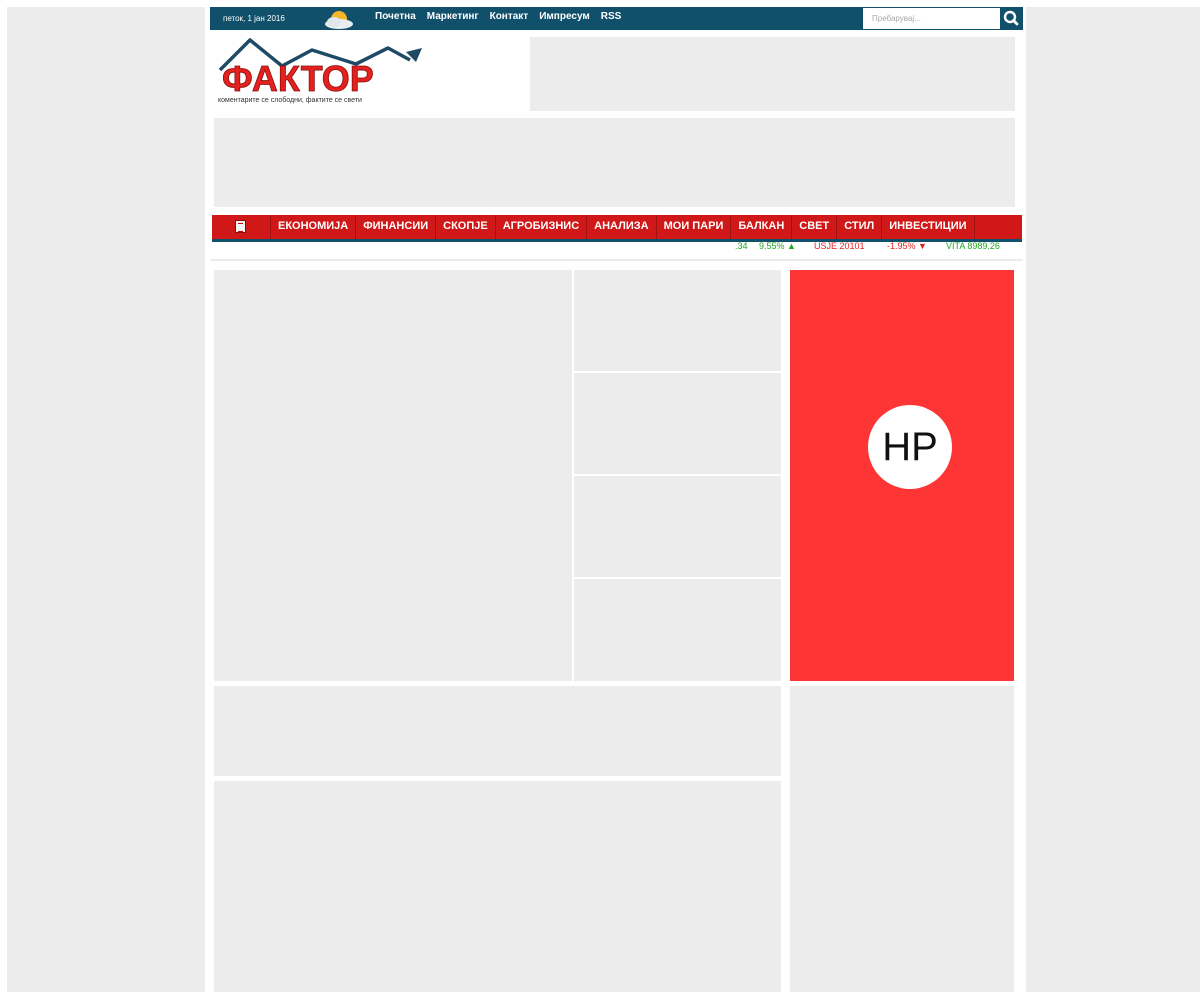  Describe the element at coordinates (497, 731) in the screenshot. I see `content-banner` at that location.